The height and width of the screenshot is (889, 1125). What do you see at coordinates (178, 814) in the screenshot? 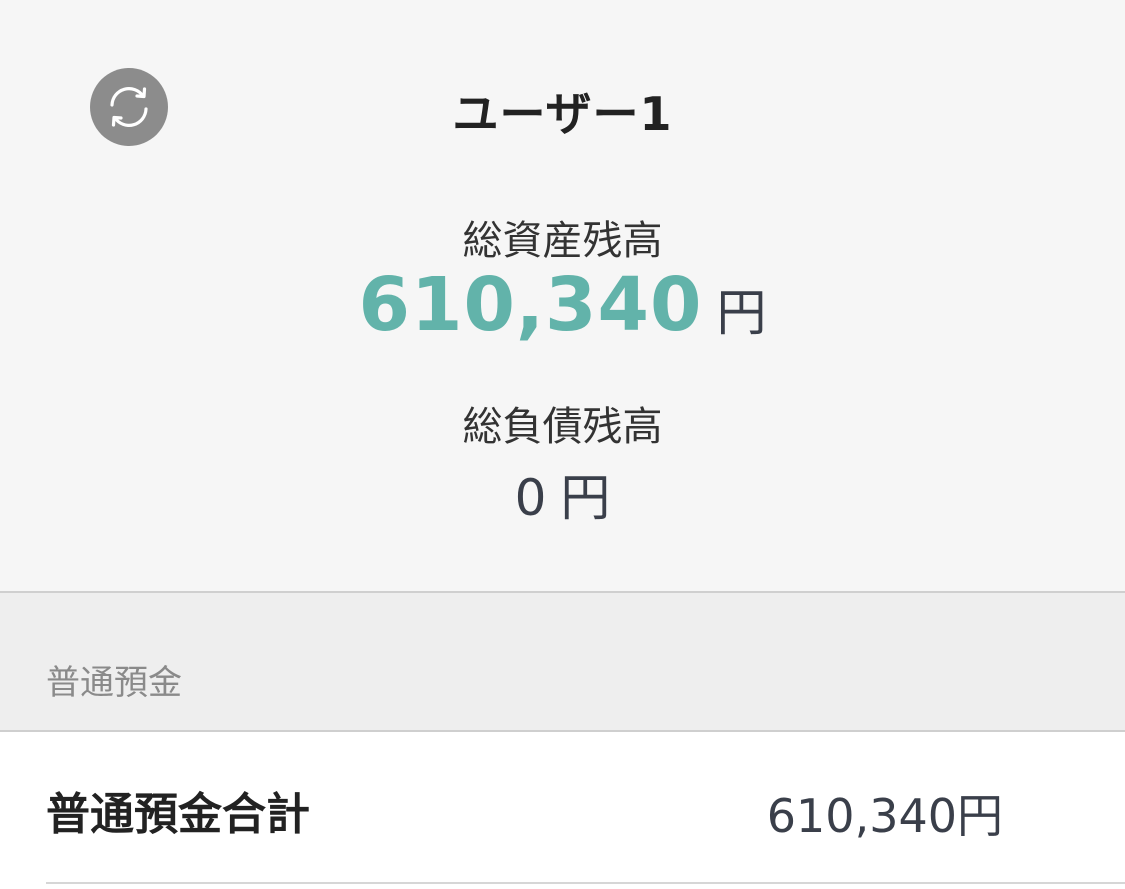
I see `savings-total-label: 普通預金合計` at bounding box center [178, 814].